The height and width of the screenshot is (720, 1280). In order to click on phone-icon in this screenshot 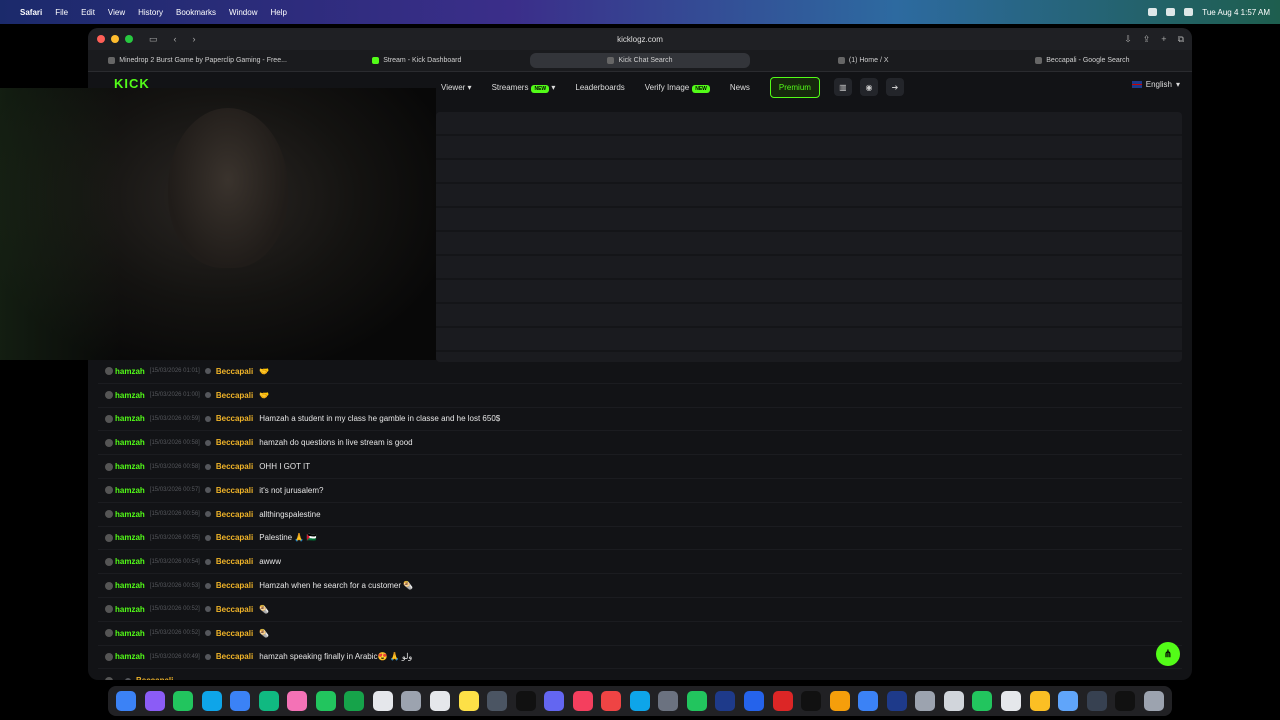, I will do `click(354, 701)`.